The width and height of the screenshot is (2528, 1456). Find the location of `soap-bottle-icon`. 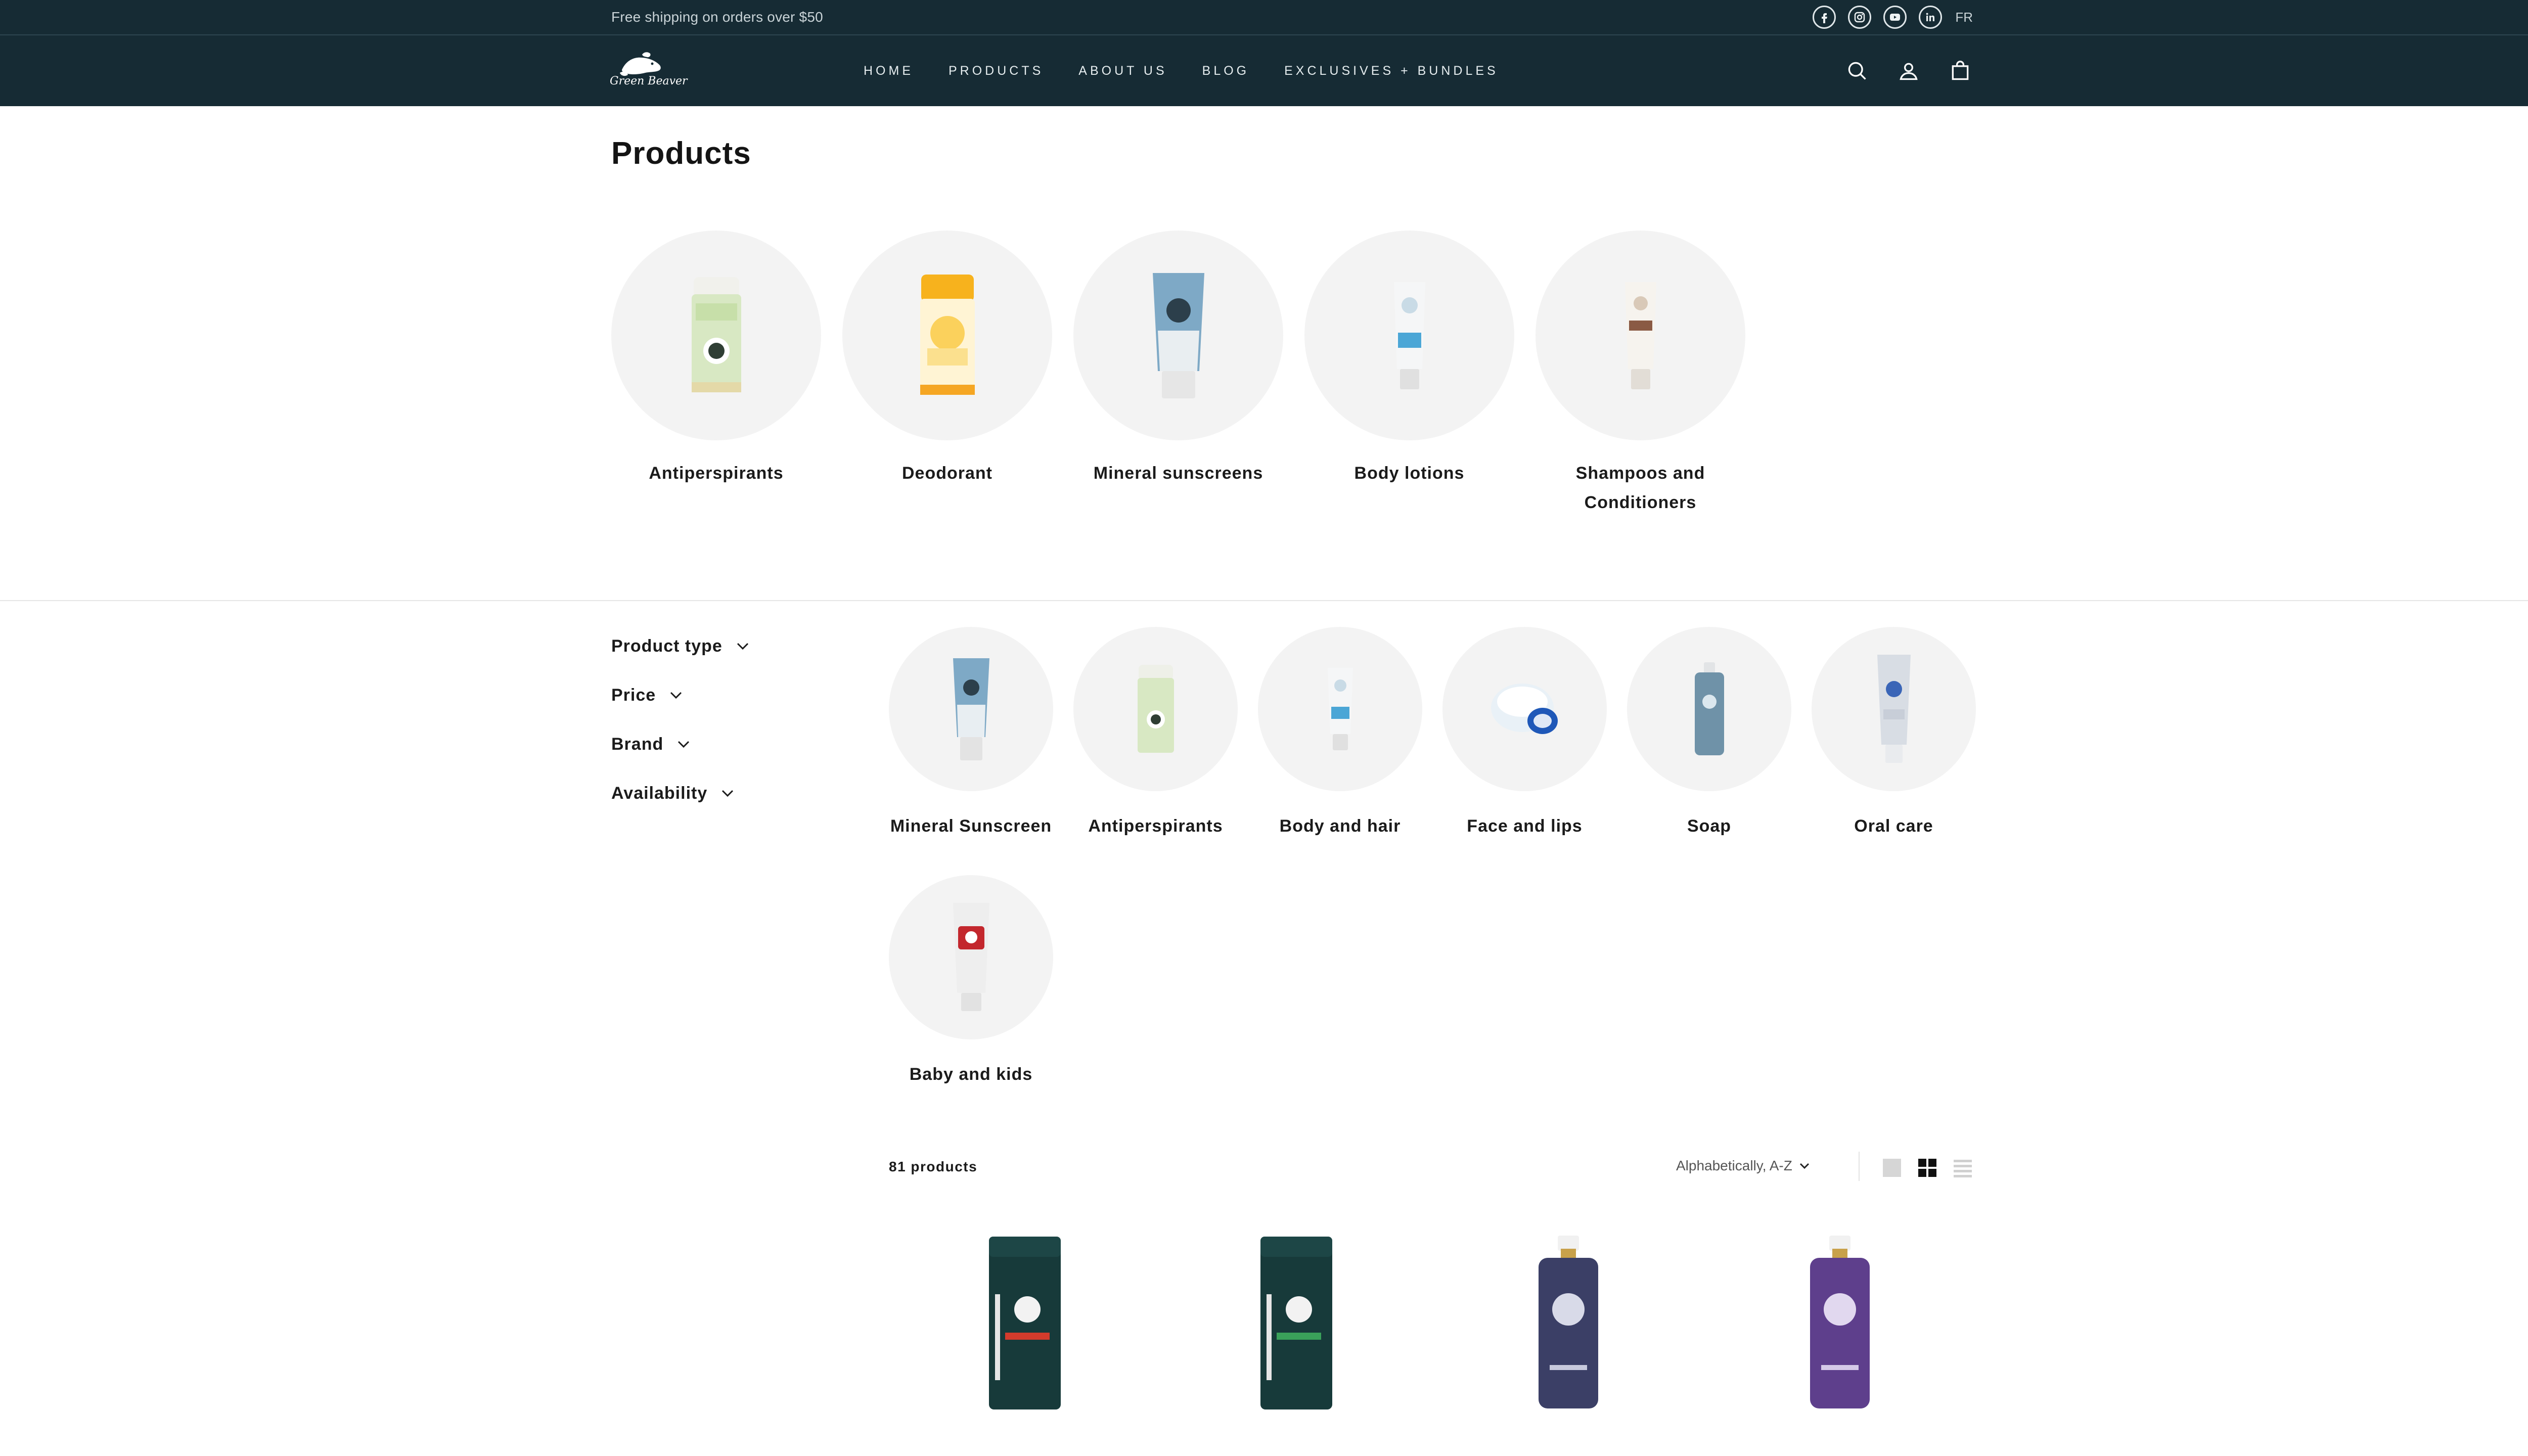

soap-bottle-icon is located at coordinates (1709, 708).